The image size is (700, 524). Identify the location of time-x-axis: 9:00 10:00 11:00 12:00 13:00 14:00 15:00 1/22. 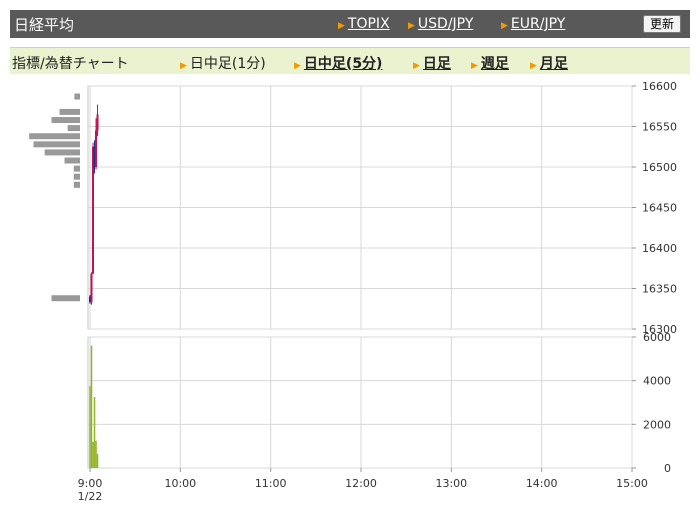
(363, 485).